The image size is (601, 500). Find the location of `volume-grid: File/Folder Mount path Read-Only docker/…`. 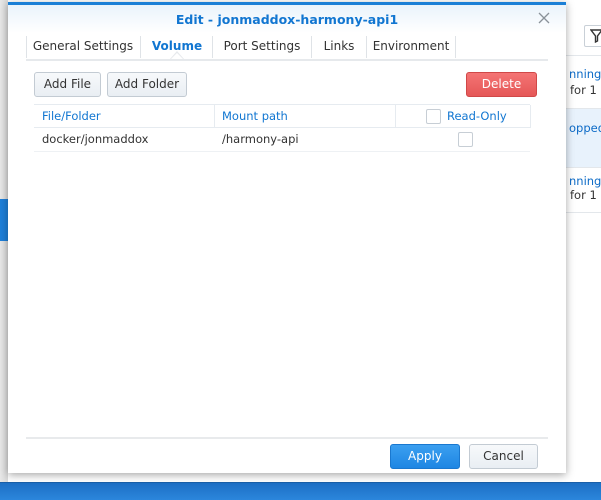

volume-grid: File/Folder Mount path Read-Only docker/… is located at coordinates (282, 128).